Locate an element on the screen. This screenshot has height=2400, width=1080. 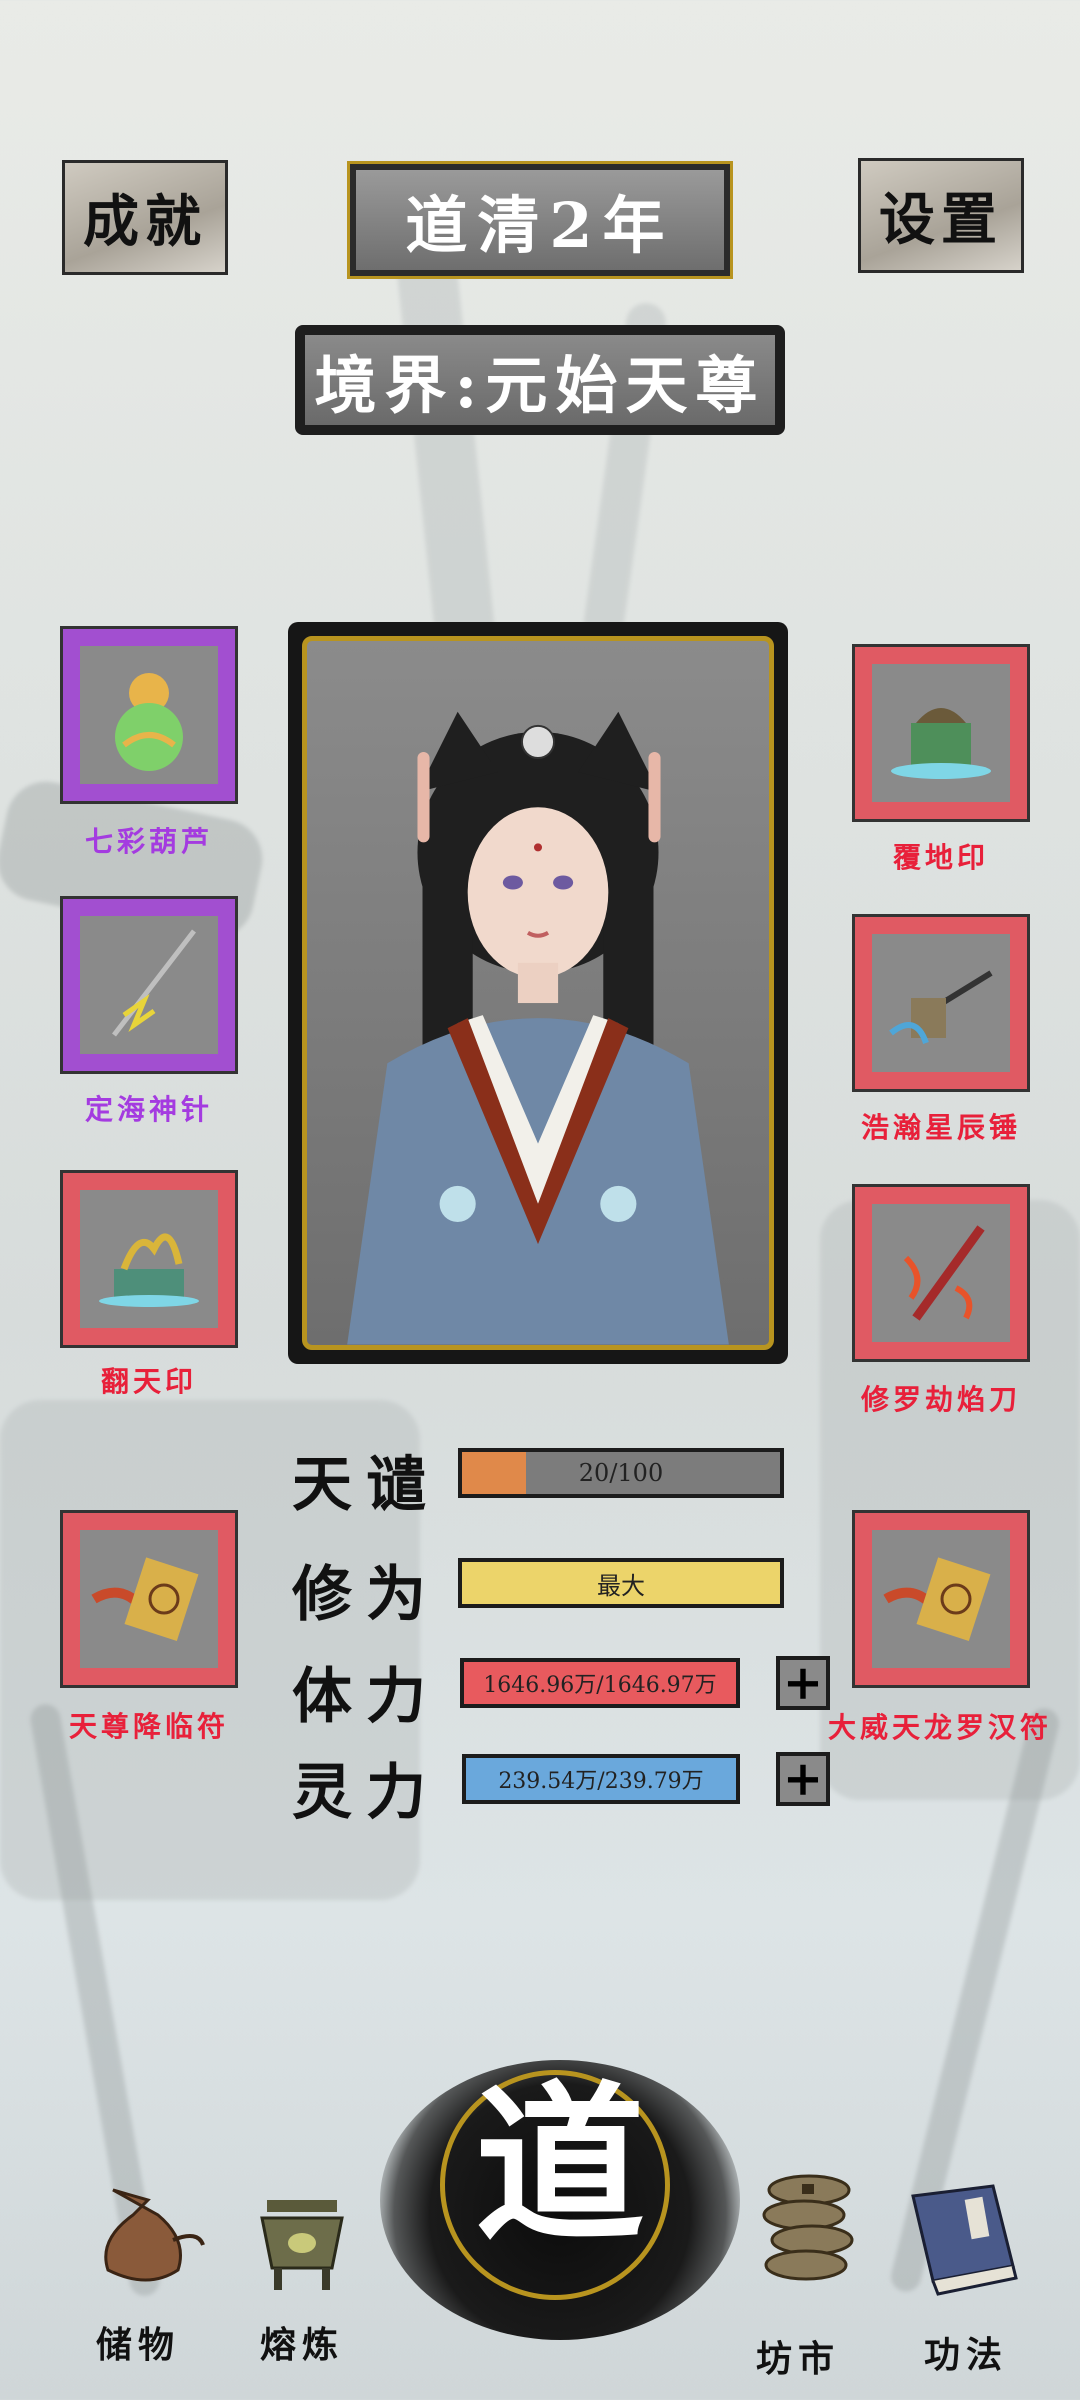
nav-storage: 储物 is located at coordinates (140, 2275).